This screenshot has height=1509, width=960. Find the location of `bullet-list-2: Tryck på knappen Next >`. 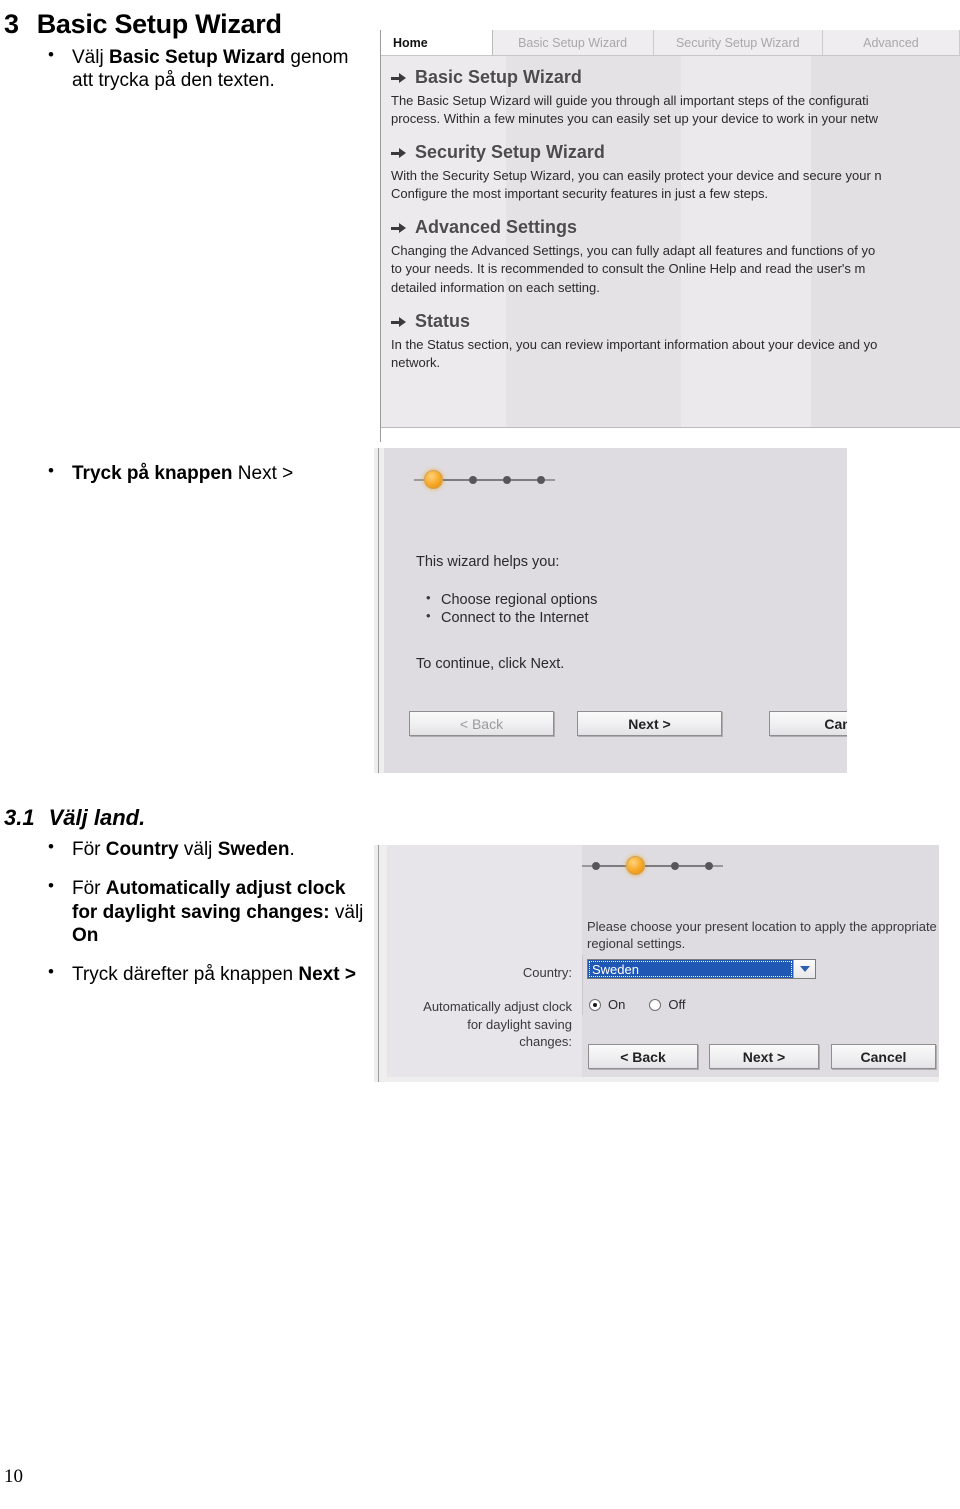

bullet-list-2: Tryck på knappen Next > is located at coordinates (186, 473).